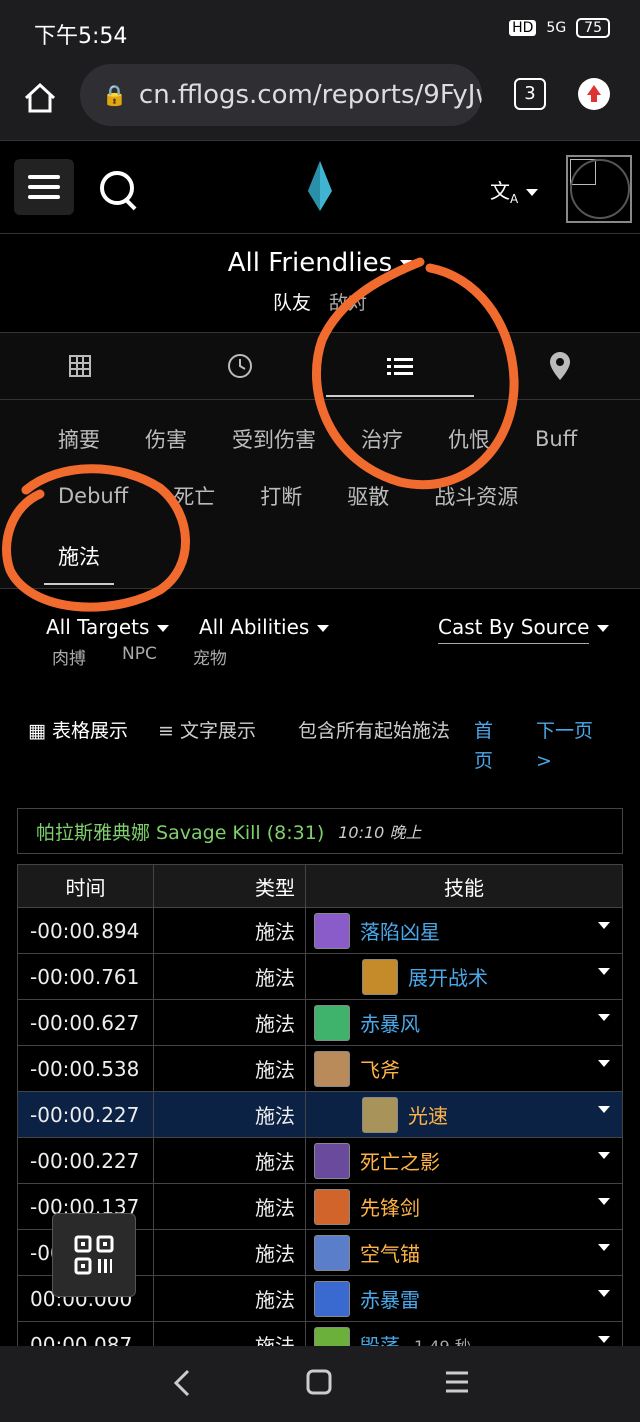 This screenshot has height=1422, width=640. What do you see at coordinates (320, 831) in the screenshot?
I see `encounter-header: 帕拉斯雅典娜 Savage Kill (8:31) 10:10 晚上` at bounding box center [320, 831].